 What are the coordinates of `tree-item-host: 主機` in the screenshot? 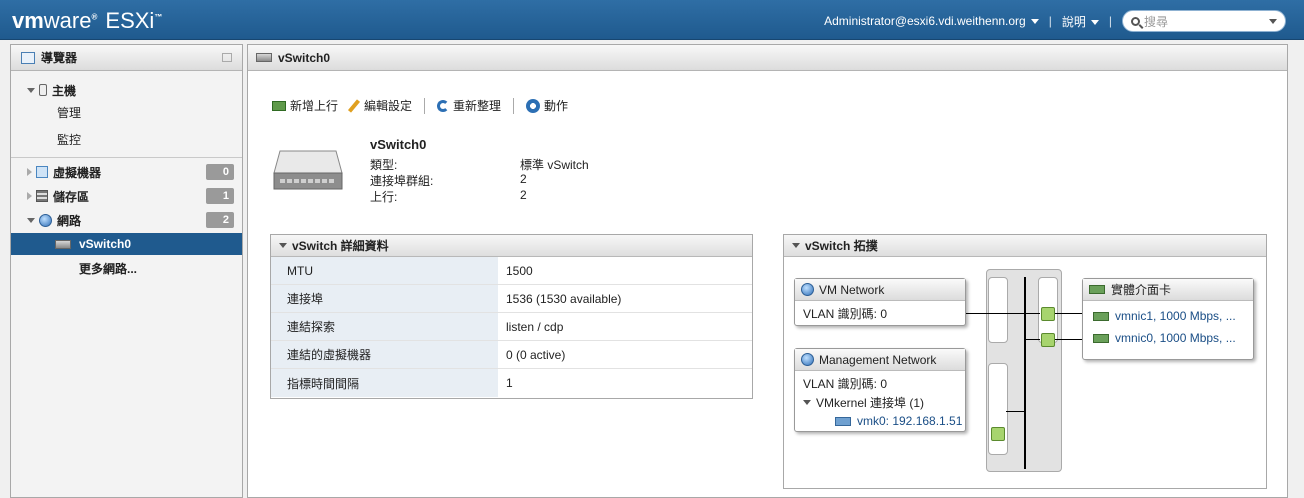 It's located at (126, 90).